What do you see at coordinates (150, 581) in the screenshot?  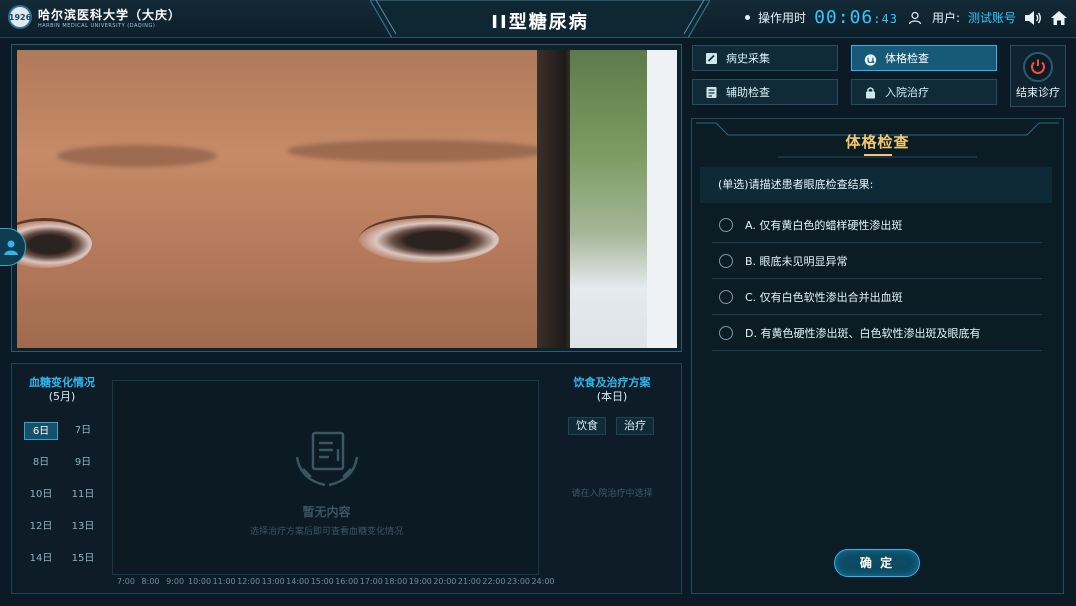 I see `time-tick-label: 8:00` at bounding box center [150, 581].